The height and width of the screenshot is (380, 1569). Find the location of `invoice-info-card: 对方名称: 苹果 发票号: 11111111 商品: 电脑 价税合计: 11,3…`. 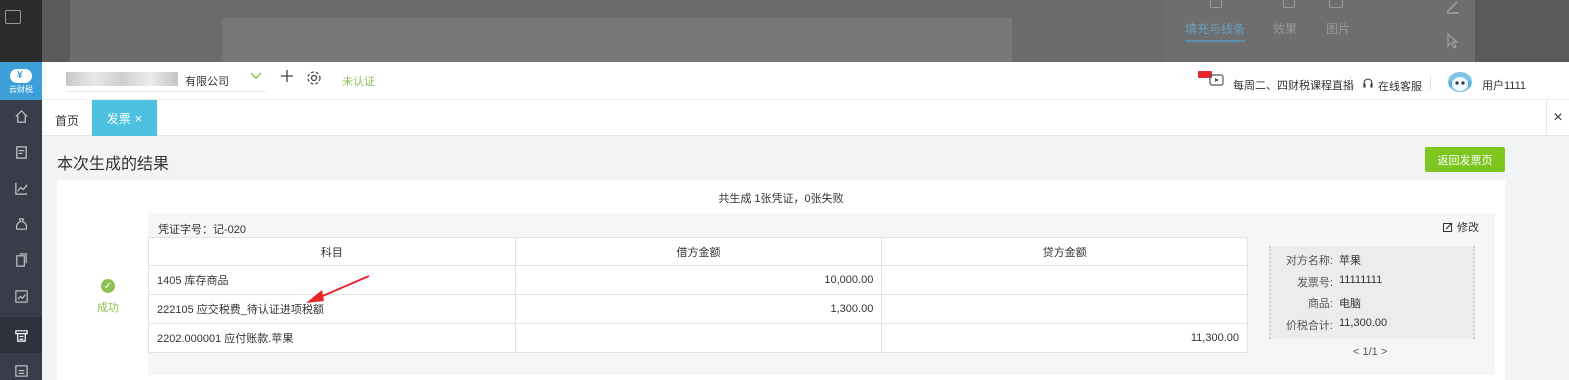

invoice-info-card: 对方名称: 苹果 发票号: 11111111 商品: 电脑 价税合计: 11,3… is located at coordinates (1372, 292).